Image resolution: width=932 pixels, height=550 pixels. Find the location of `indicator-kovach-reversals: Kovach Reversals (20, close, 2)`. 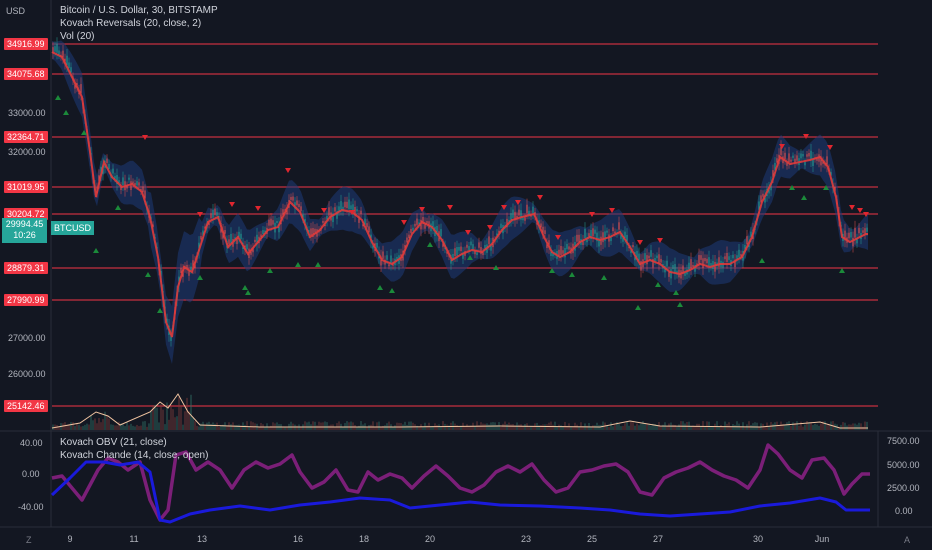

indicator-kovach-reversals: Kovach Reversals (20, close, 2) is located at coordinates (130, 23).